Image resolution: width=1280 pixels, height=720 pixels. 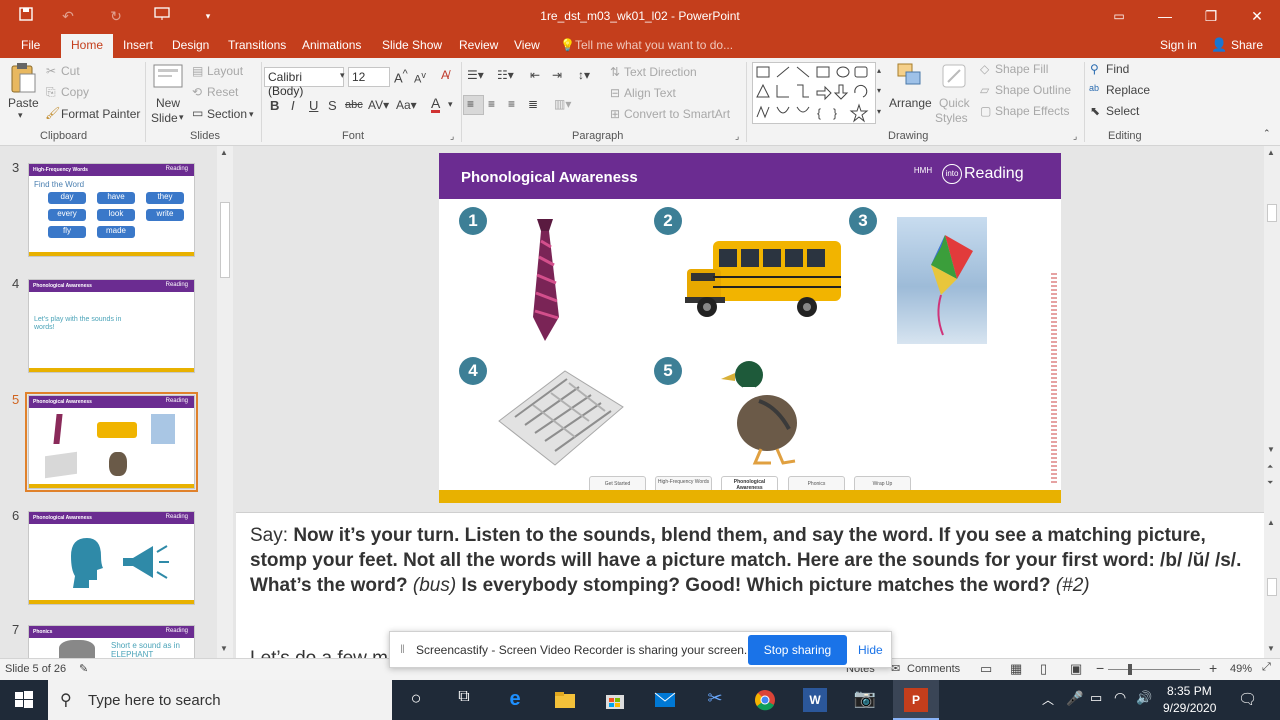 What do you see at coordinates (533, 104) in the screenshot?
I see `justify-icon: ≣` at bounding box center [533, 104].